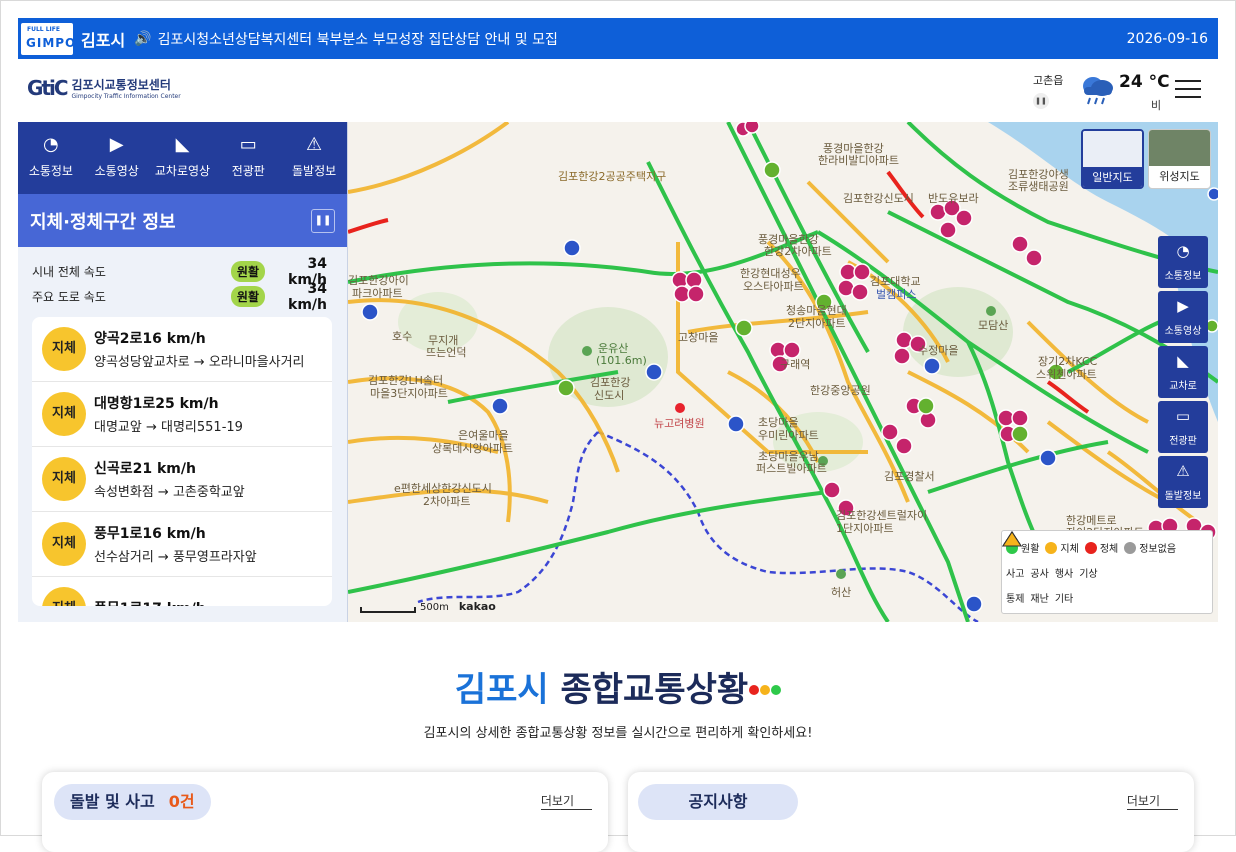 The image size is (1236, 852). What do you see at coordinates (1152, 801) in the screenshot?
I see `notice-more-link: 더보기` at bounding box center [1152, 801].